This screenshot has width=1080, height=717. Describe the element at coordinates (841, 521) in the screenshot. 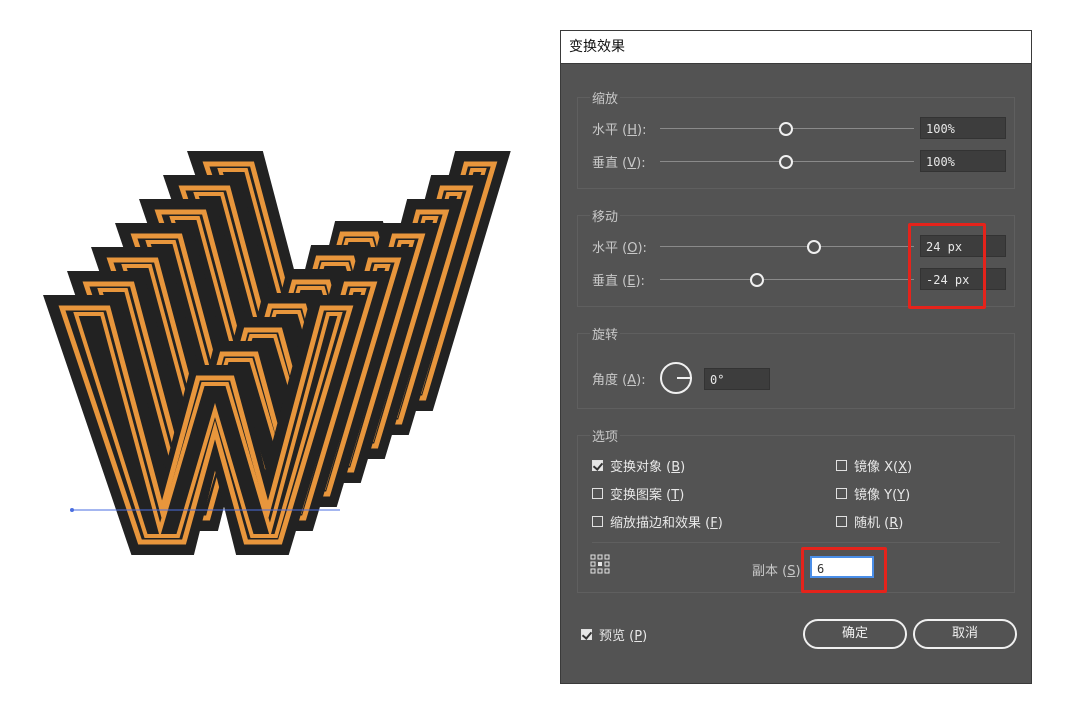

I see `random-checkbox` at that location.